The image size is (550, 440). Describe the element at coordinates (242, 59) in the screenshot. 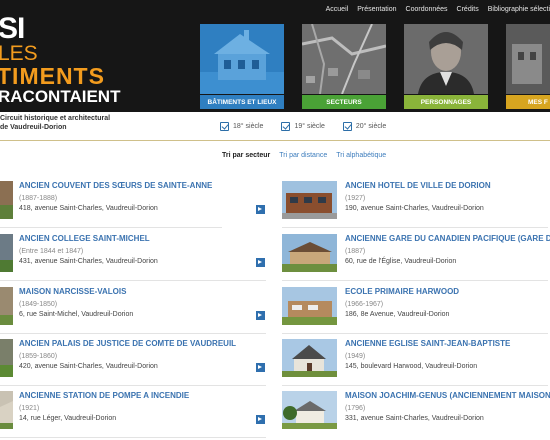

I see `house-photo` at that location.